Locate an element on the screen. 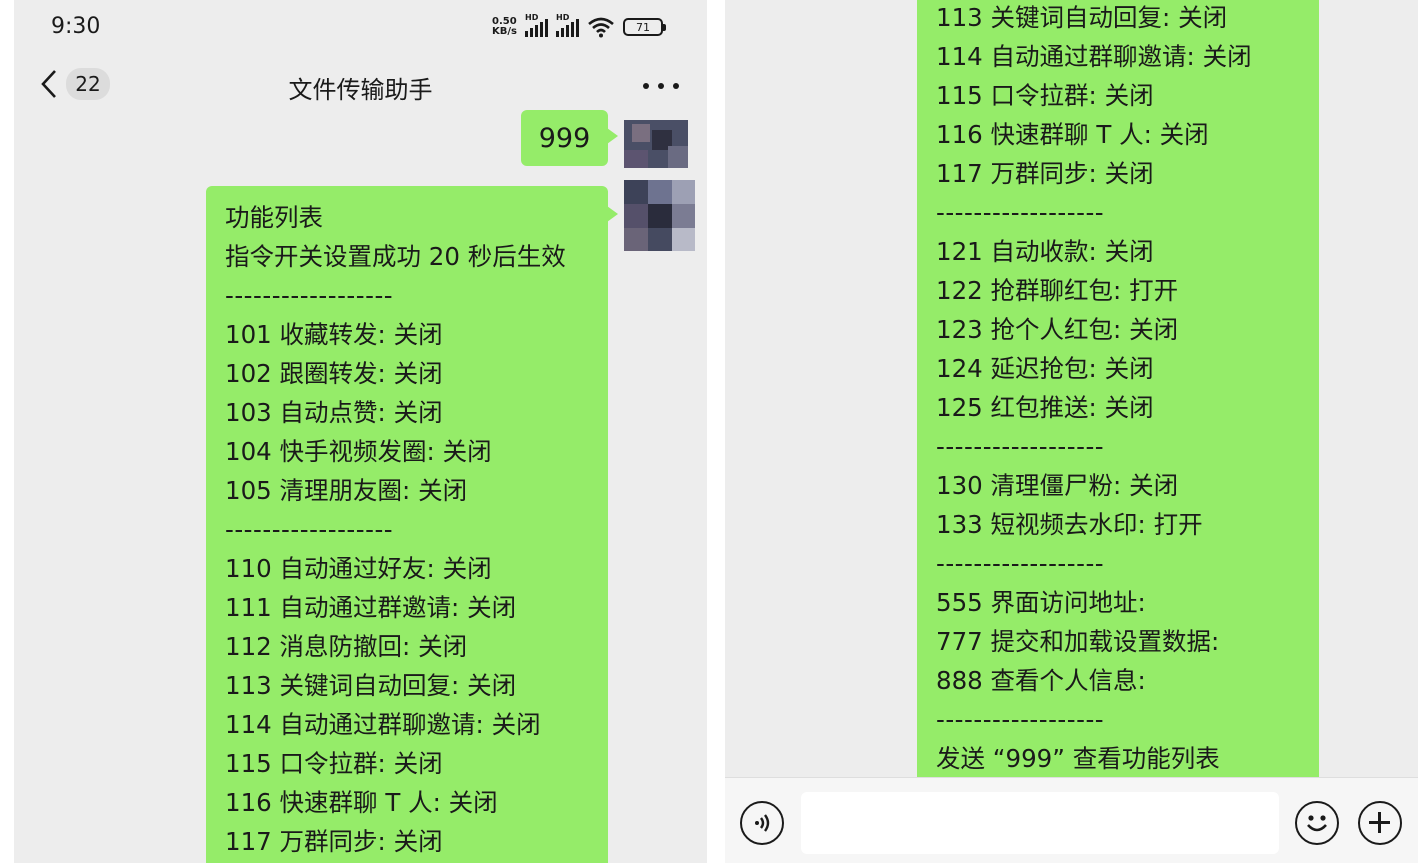  function-item: 105 清理朋友圈: 关闭 is located at coordinates (346, 490).